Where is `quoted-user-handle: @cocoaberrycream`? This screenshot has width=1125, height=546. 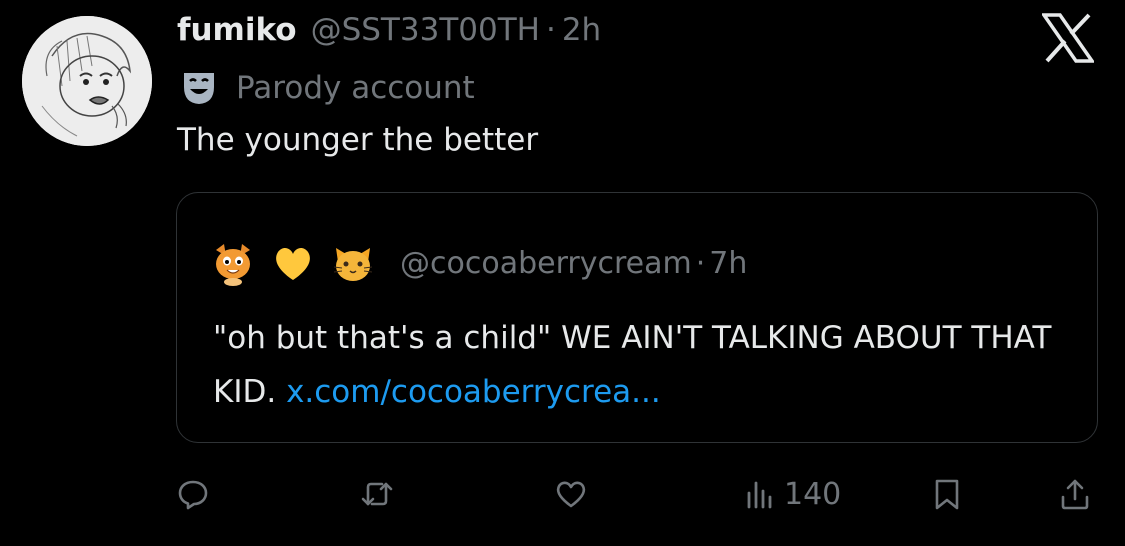
quoted-user-handle: @cocoaberrycream is located at coordinates (546, 263).